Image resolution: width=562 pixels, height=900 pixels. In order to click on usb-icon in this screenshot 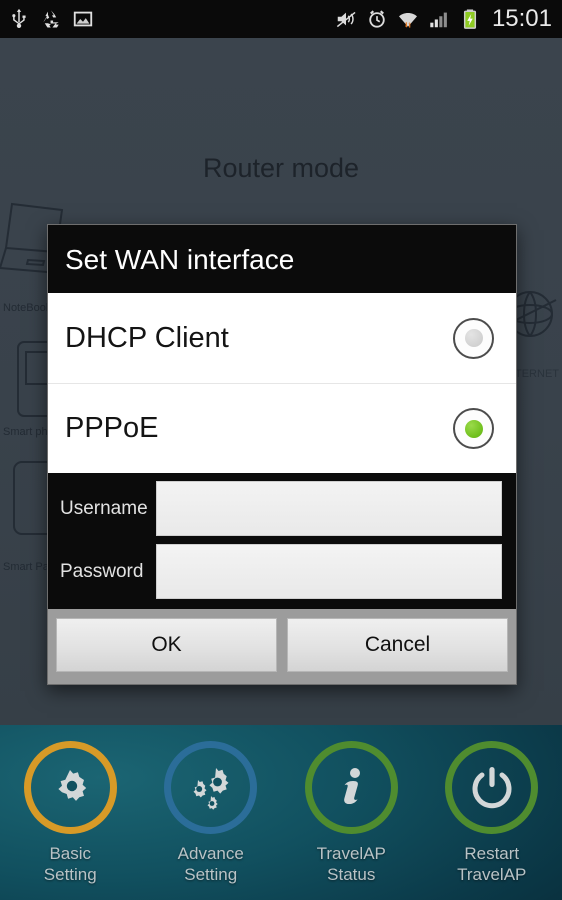, I will do `click(19, 18)`.